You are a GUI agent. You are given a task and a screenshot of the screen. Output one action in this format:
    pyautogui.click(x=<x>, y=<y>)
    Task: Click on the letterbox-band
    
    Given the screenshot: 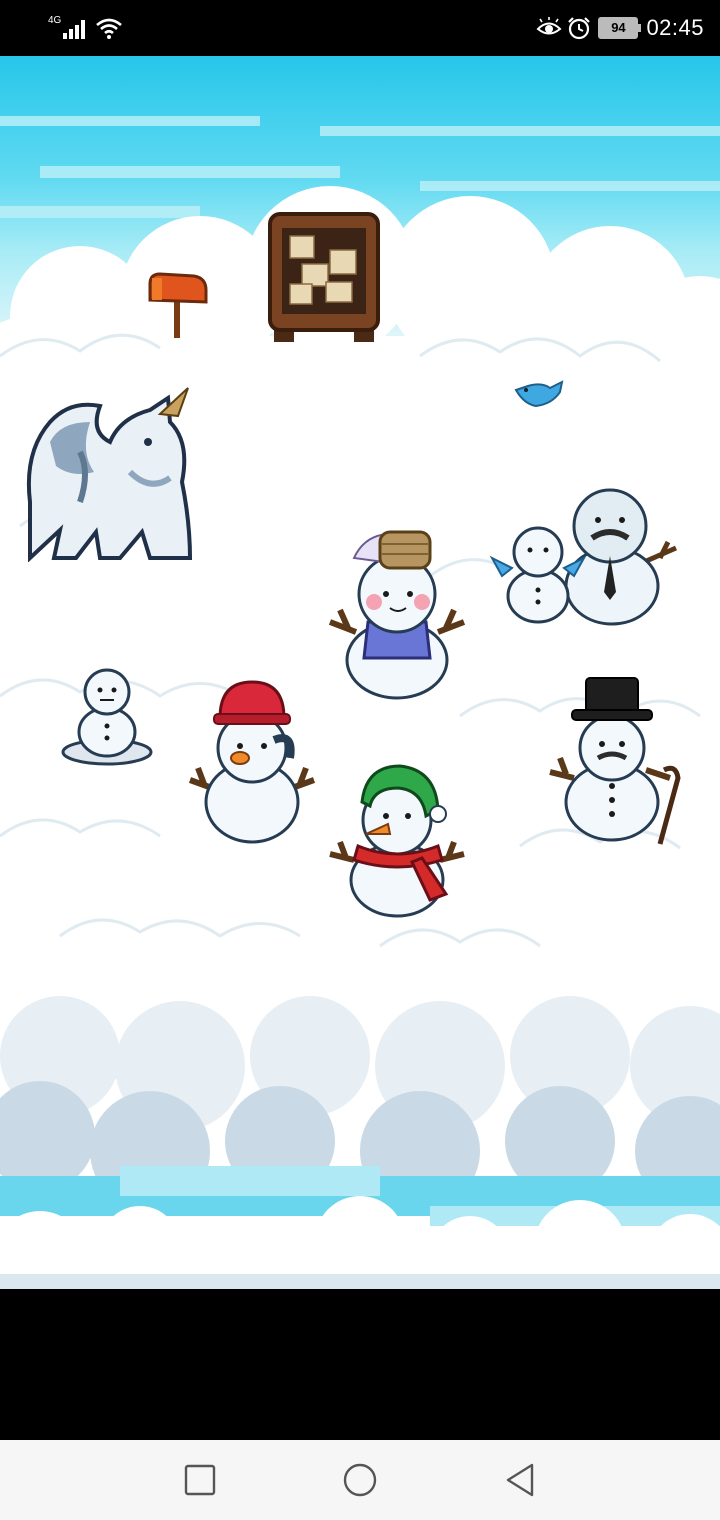 What is the action you would take?
    pyautogui.click(x=360, y=1364)
    